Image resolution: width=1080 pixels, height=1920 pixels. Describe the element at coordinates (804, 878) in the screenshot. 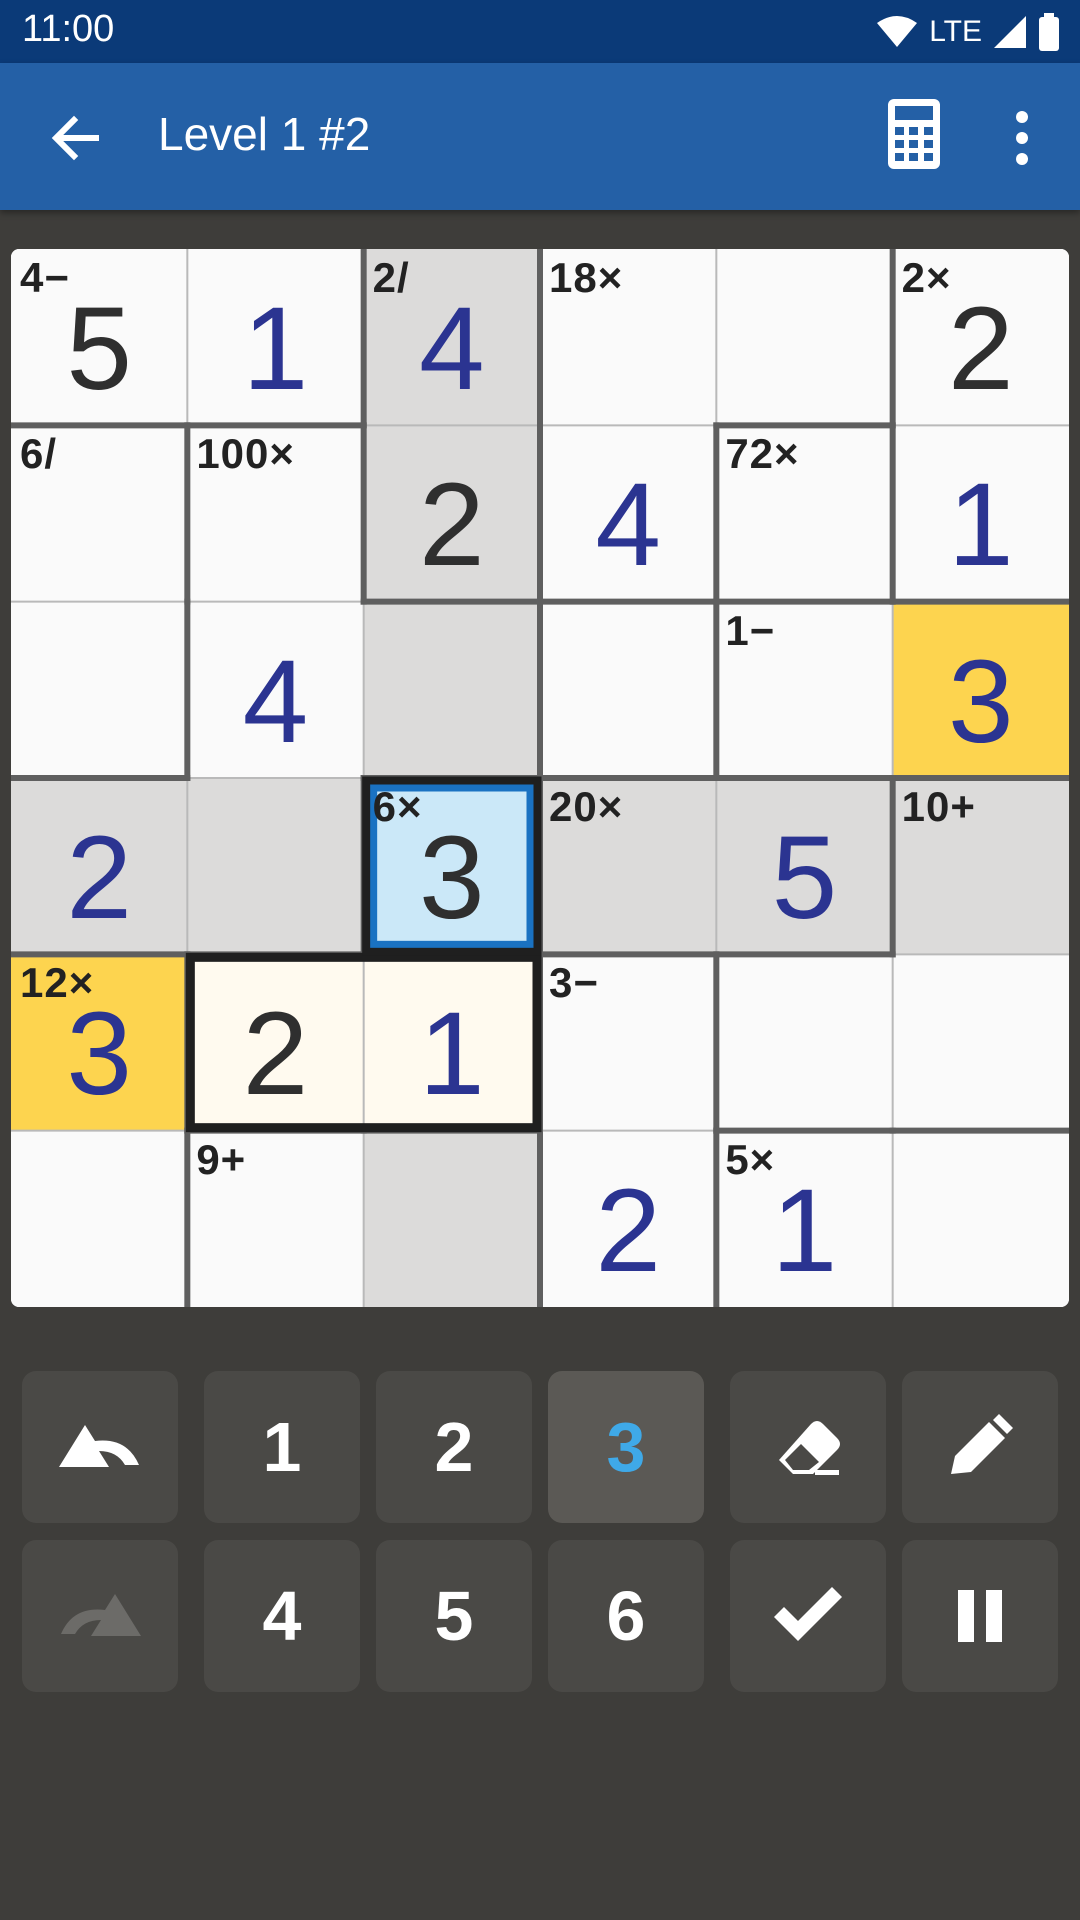

I see `cell-value: 5` at that location.